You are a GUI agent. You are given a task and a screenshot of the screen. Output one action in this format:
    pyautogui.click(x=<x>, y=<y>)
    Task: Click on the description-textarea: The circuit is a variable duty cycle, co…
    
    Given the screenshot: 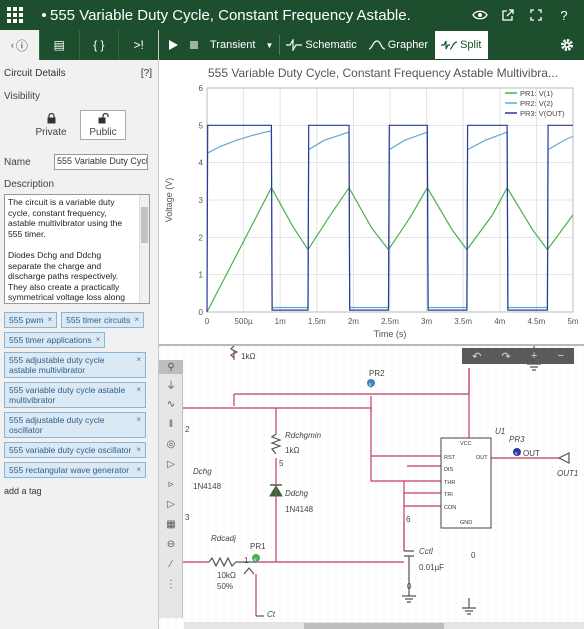 What is the action you would take?
    pyautogui.click(x=77, y=249)
    